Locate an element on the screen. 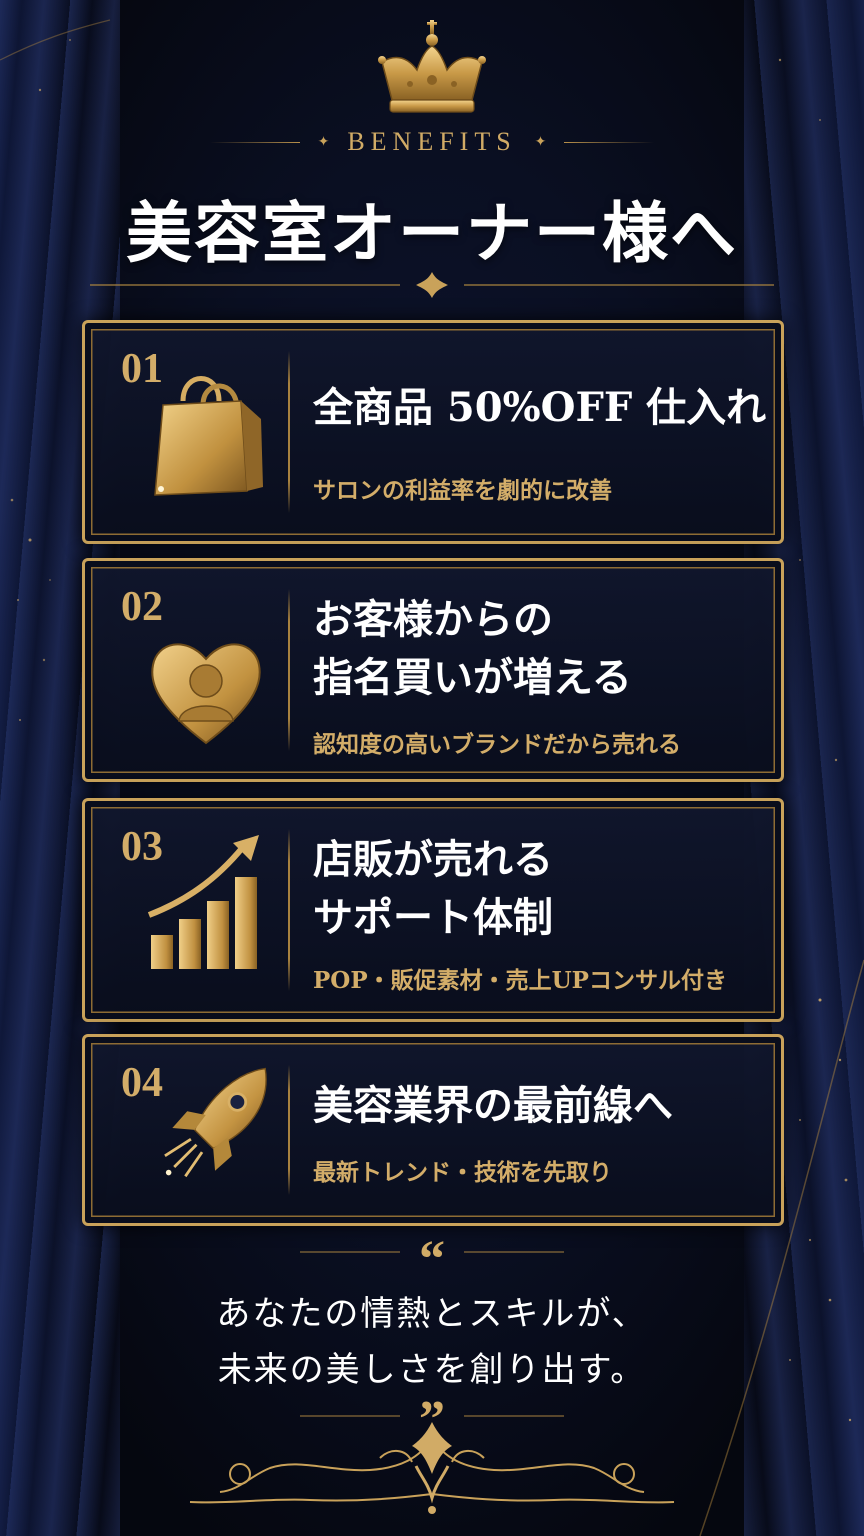 This screenshot has width=864, height=1536. benefit-subtext: 認知度の高いブランドだから売れる is located at coordinates (497, 744).